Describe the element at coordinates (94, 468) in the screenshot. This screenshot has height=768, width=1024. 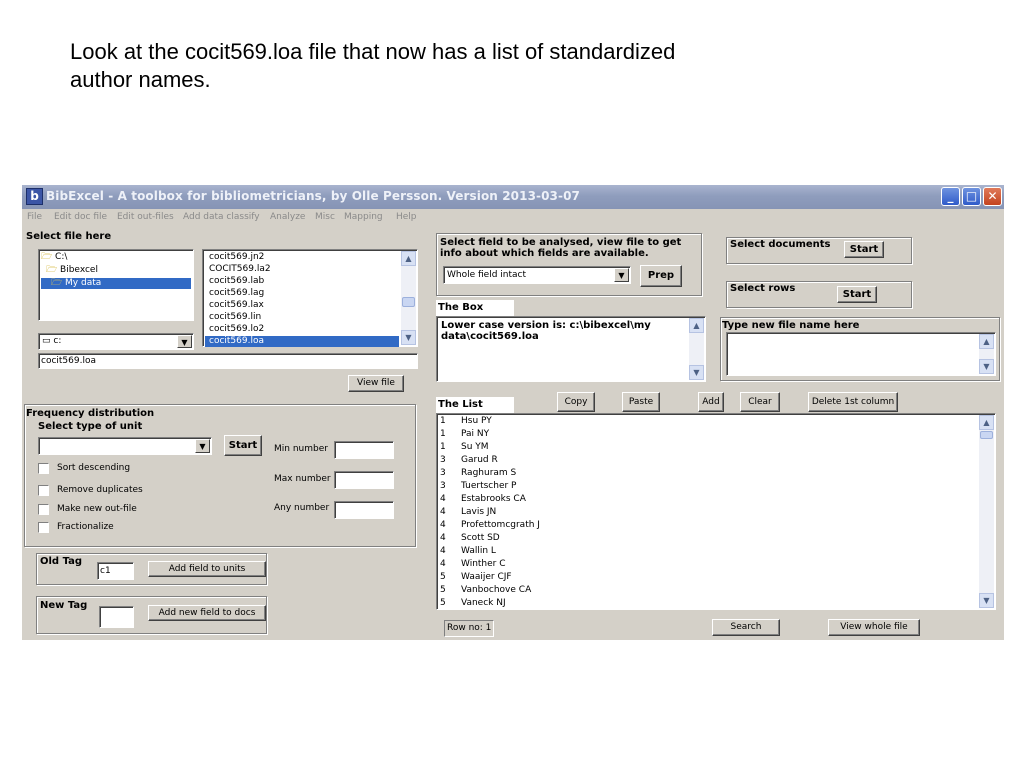
I see `sort-descending-label: Sort descending` at that location.